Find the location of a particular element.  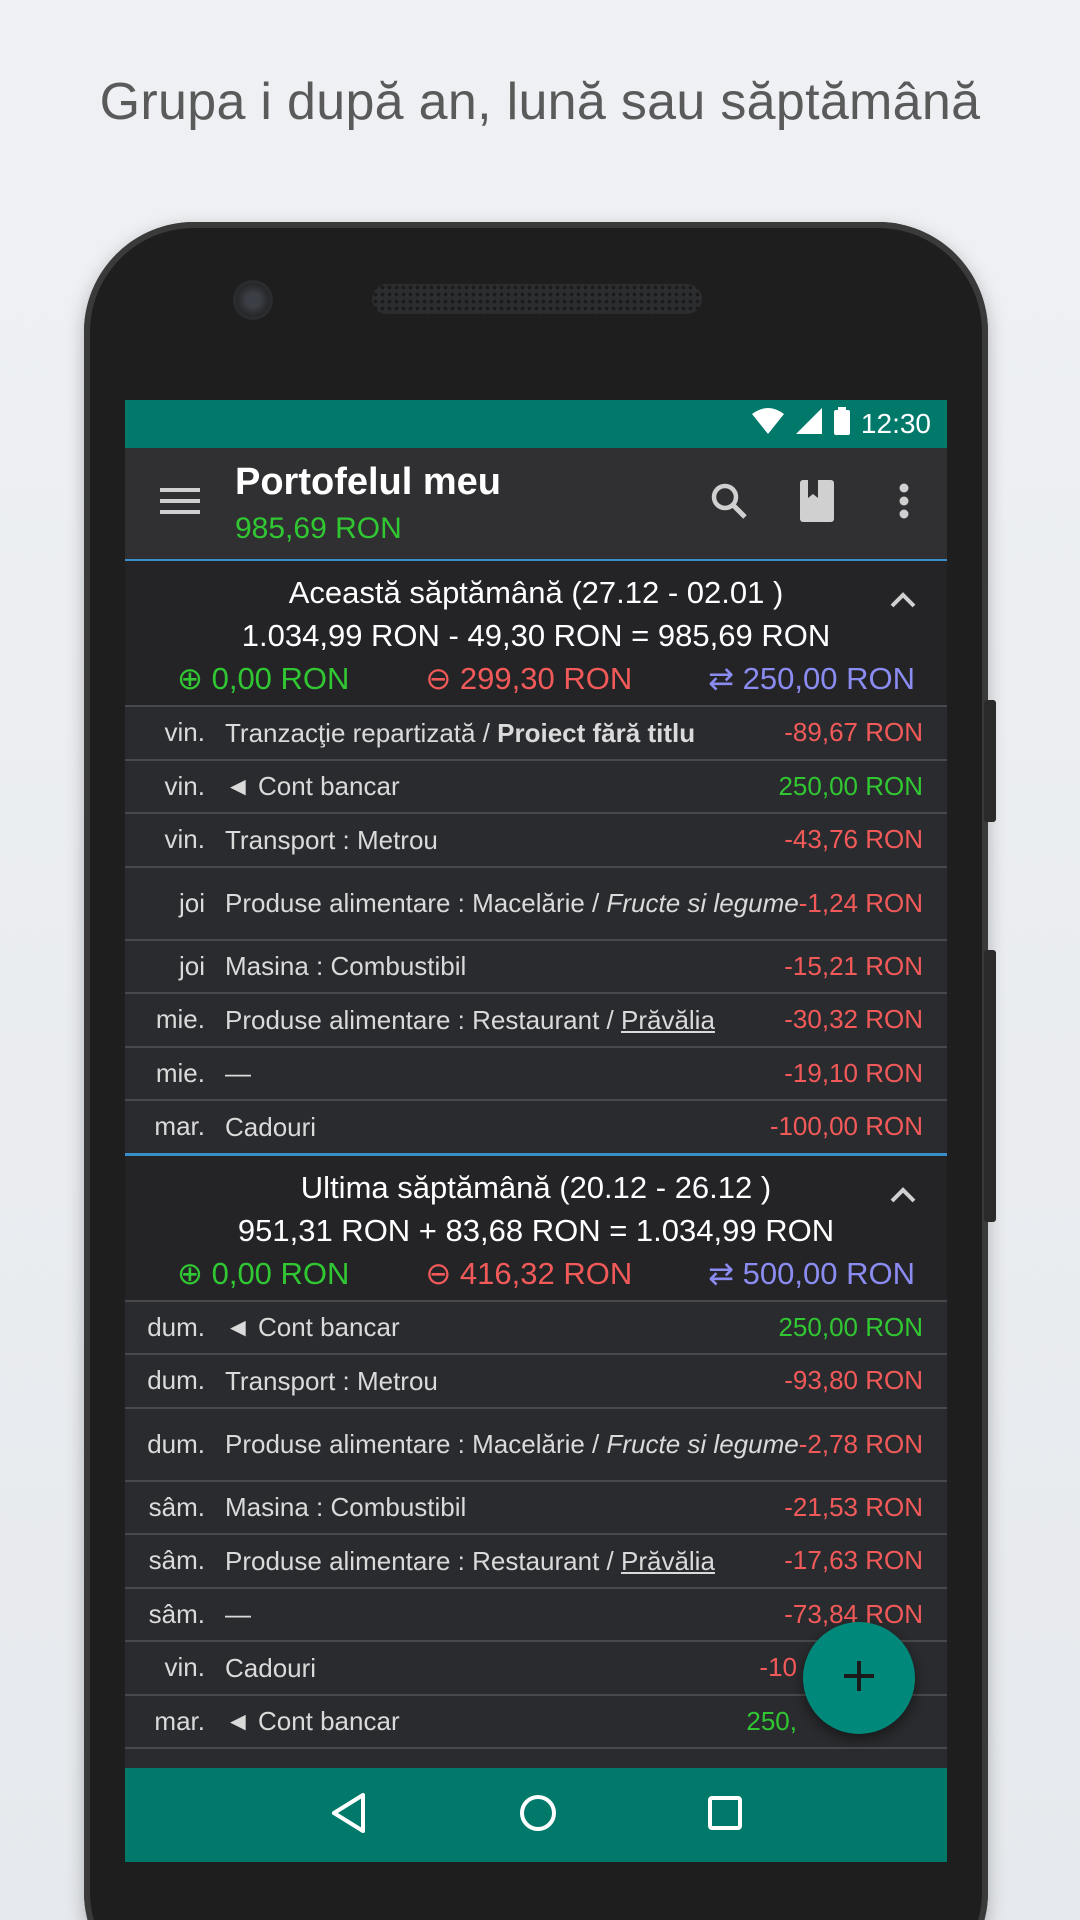

transaction-amount: -17,63 RON is located at coordinates (853, 1560).